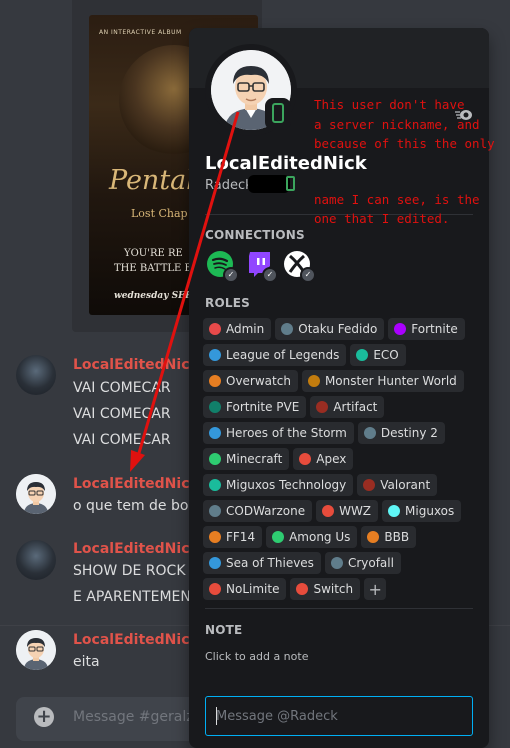 This screenshot has height=748, width=510. I want to click on role-pill: Miguxos Technology, so click(278, 485).